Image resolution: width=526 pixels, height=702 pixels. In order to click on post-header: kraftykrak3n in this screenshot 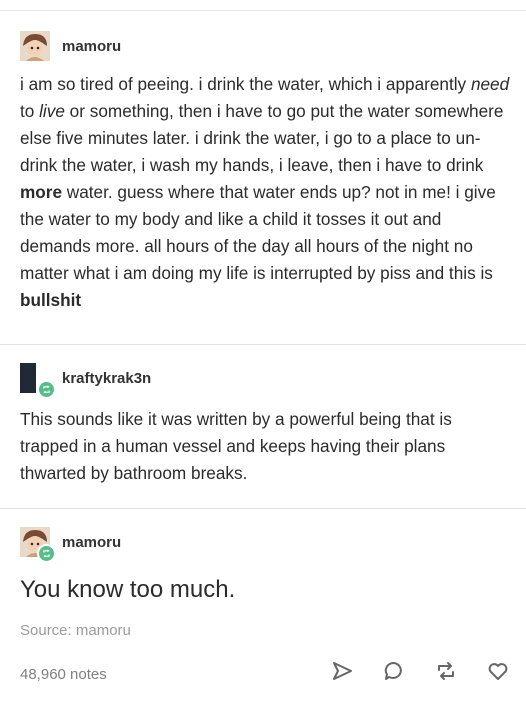, I will do `click(265, 380)`.